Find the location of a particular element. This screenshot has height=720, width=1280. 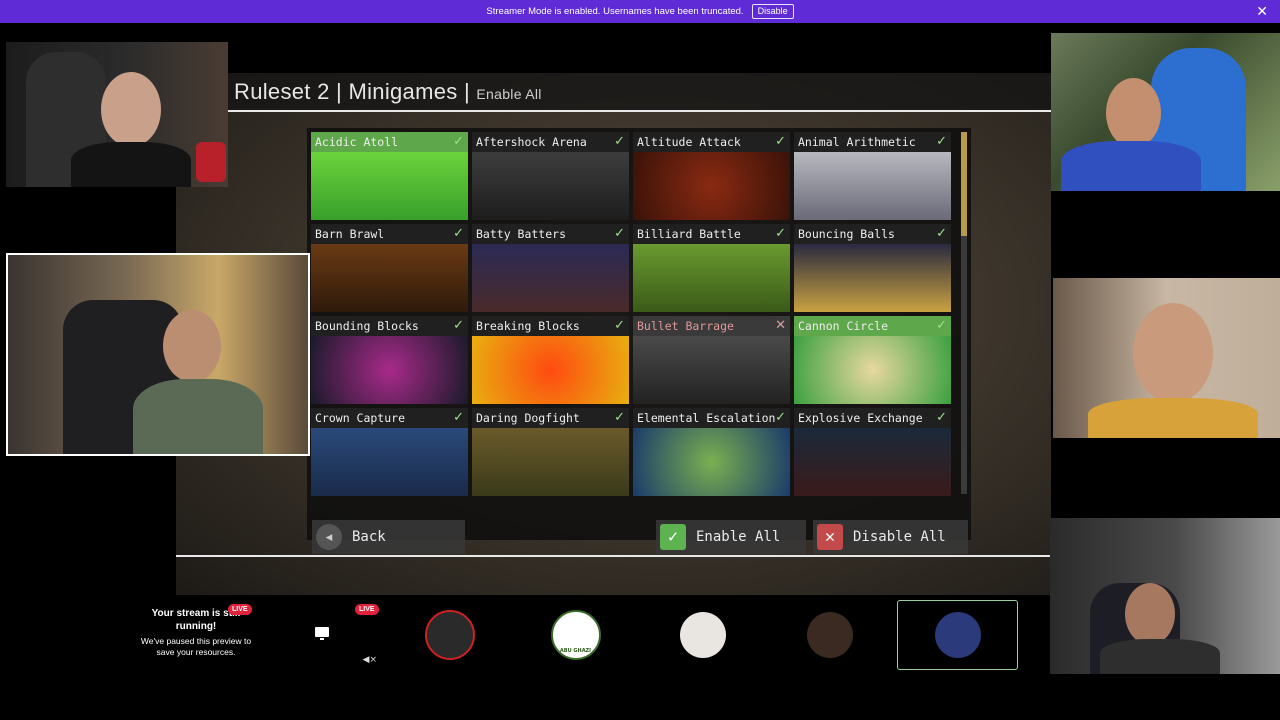

minigame-tile: Bullet Barrage ✕ is located at coordinates (711, 360).